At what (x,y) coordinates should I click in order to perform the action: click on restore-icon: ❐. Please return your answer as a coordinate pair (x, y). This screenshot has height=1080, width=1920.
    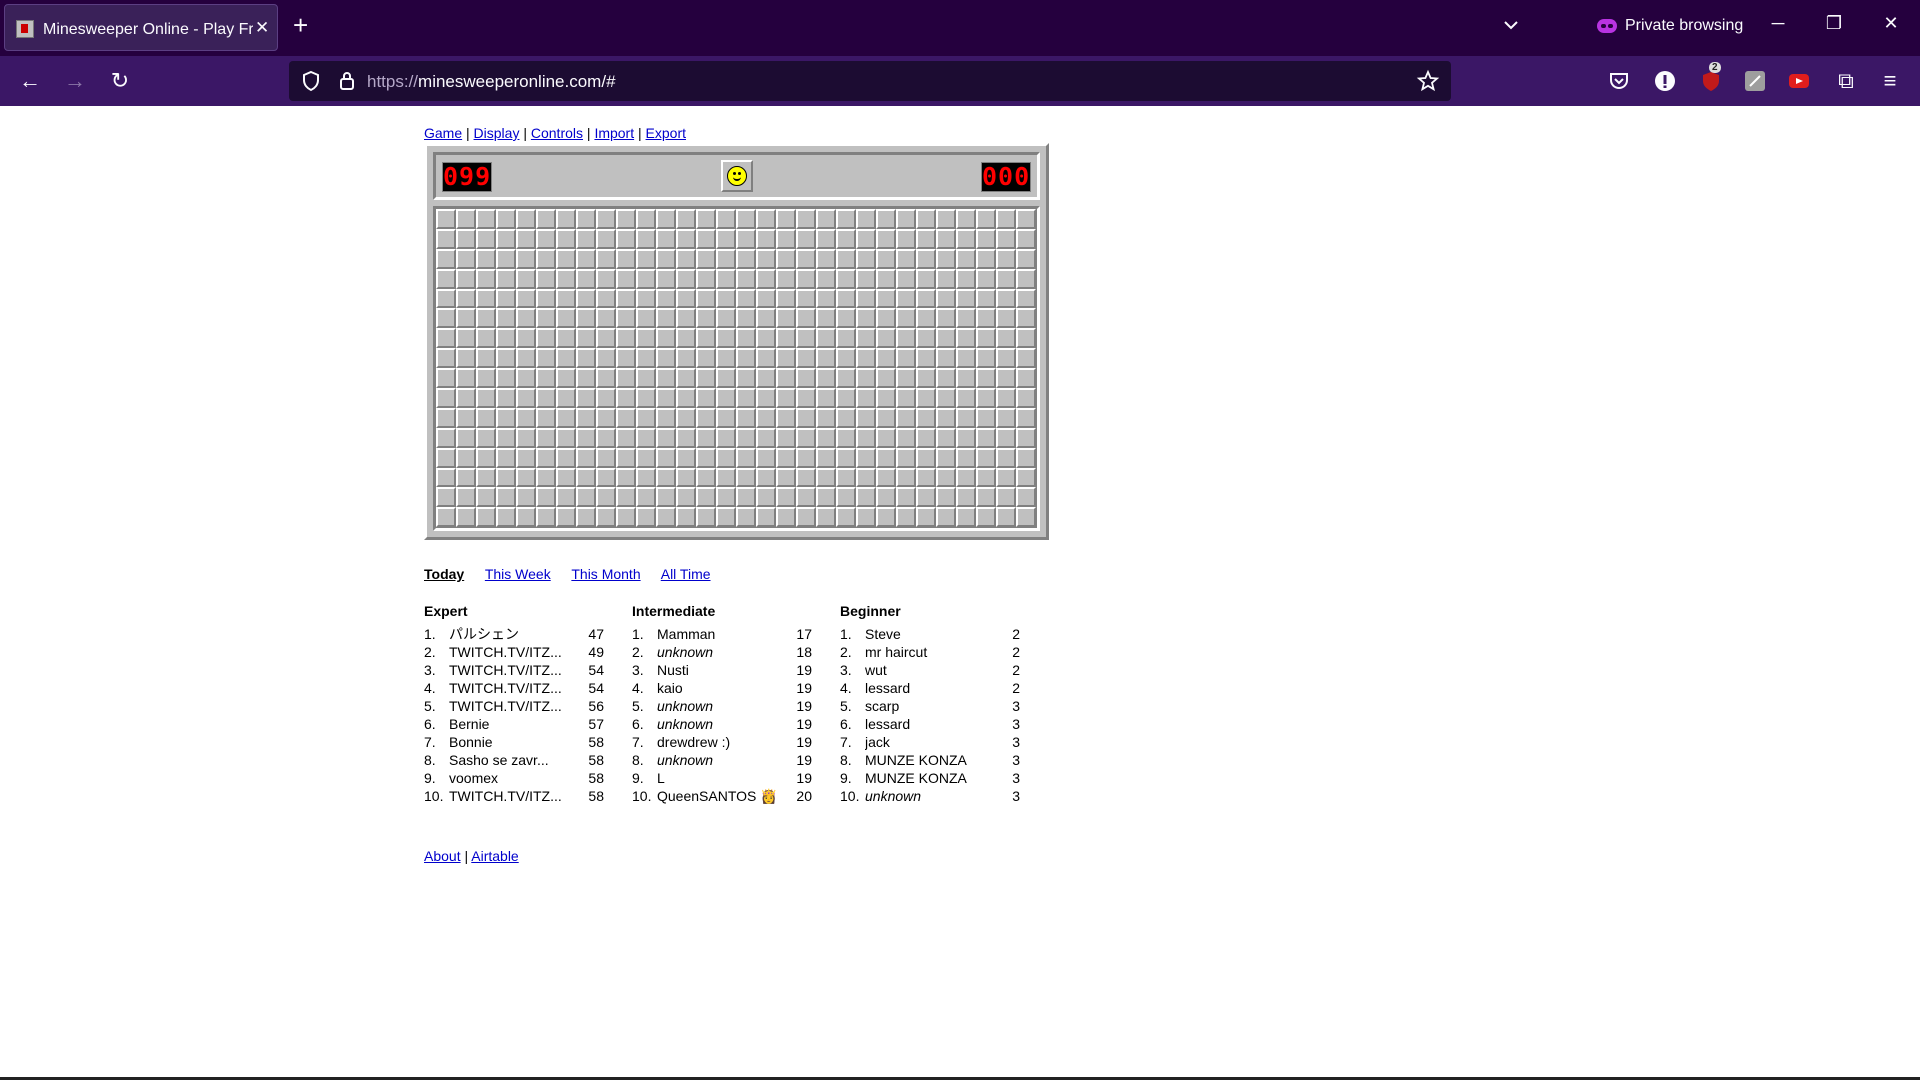
    Looking at the image, I should click on (1834, 23).